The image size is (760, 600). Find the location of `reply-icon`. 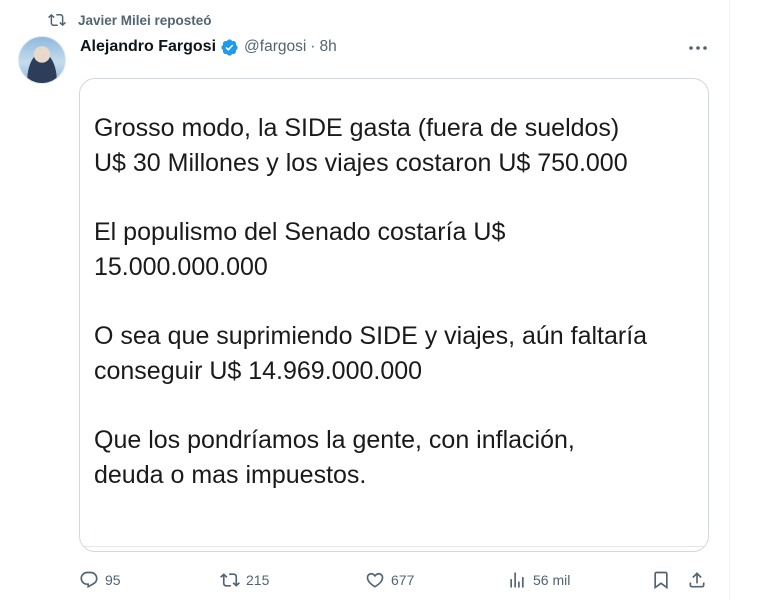

reply-icon is located at coordinates (89, 580).